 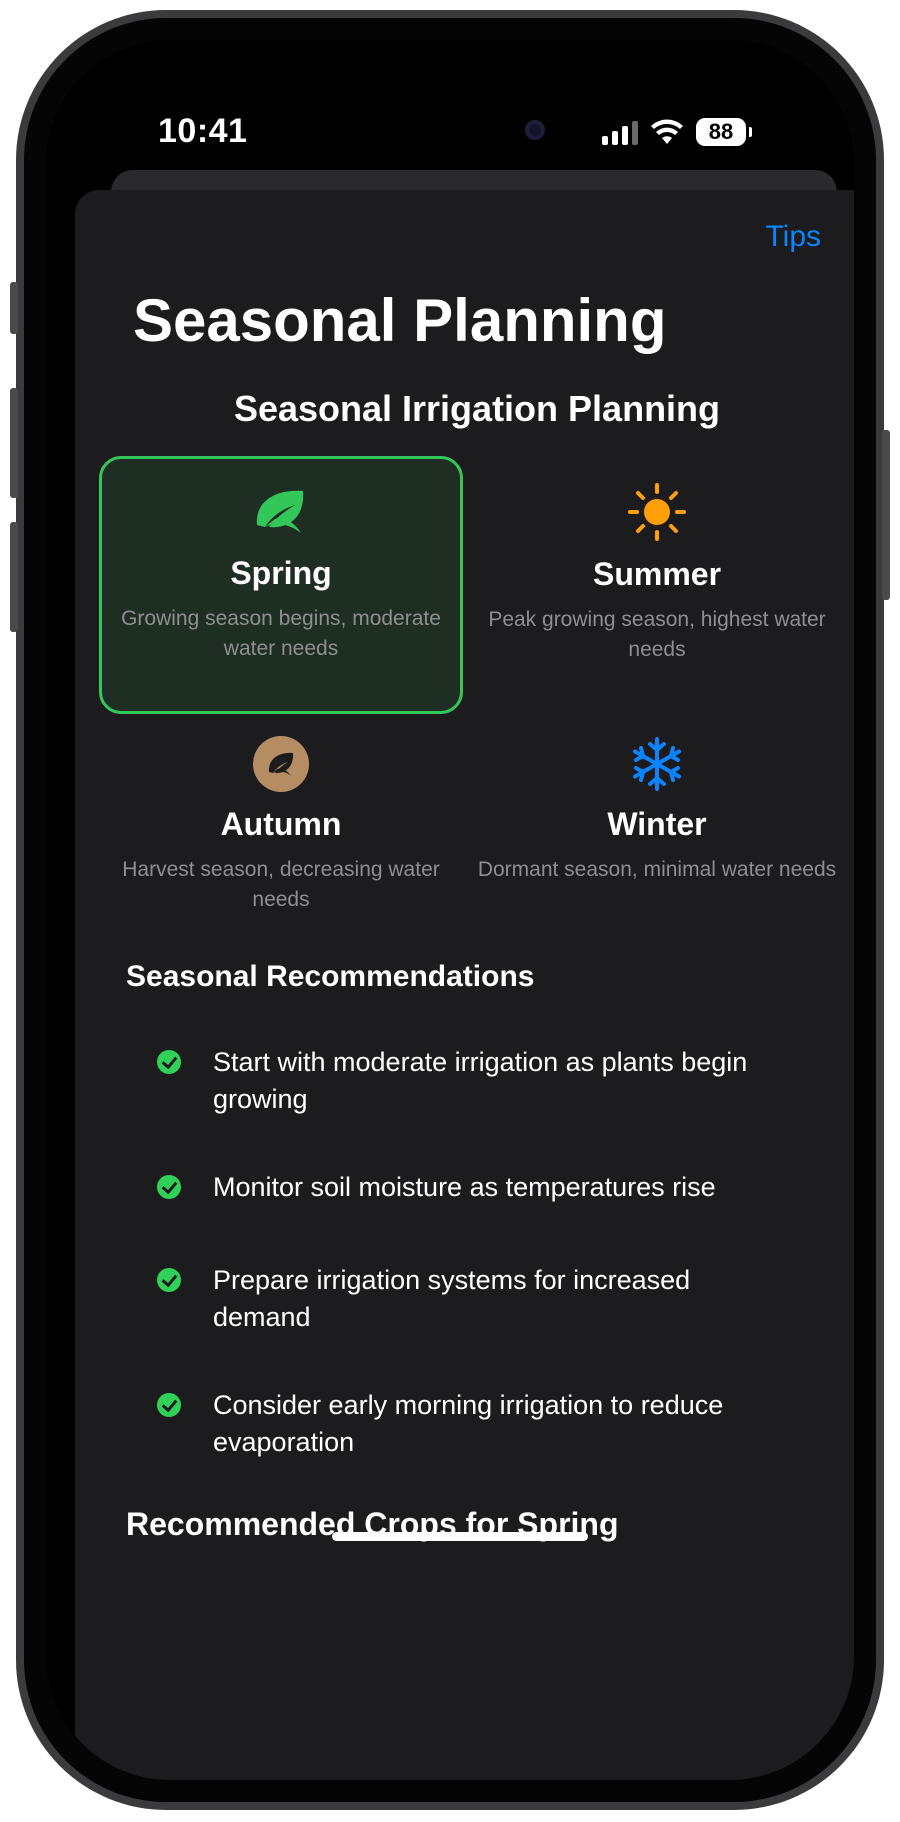 What do you see at coordinates (657, 574) in the screenshot?
I see `season-name: Summer` at bounding box center [657, 574].